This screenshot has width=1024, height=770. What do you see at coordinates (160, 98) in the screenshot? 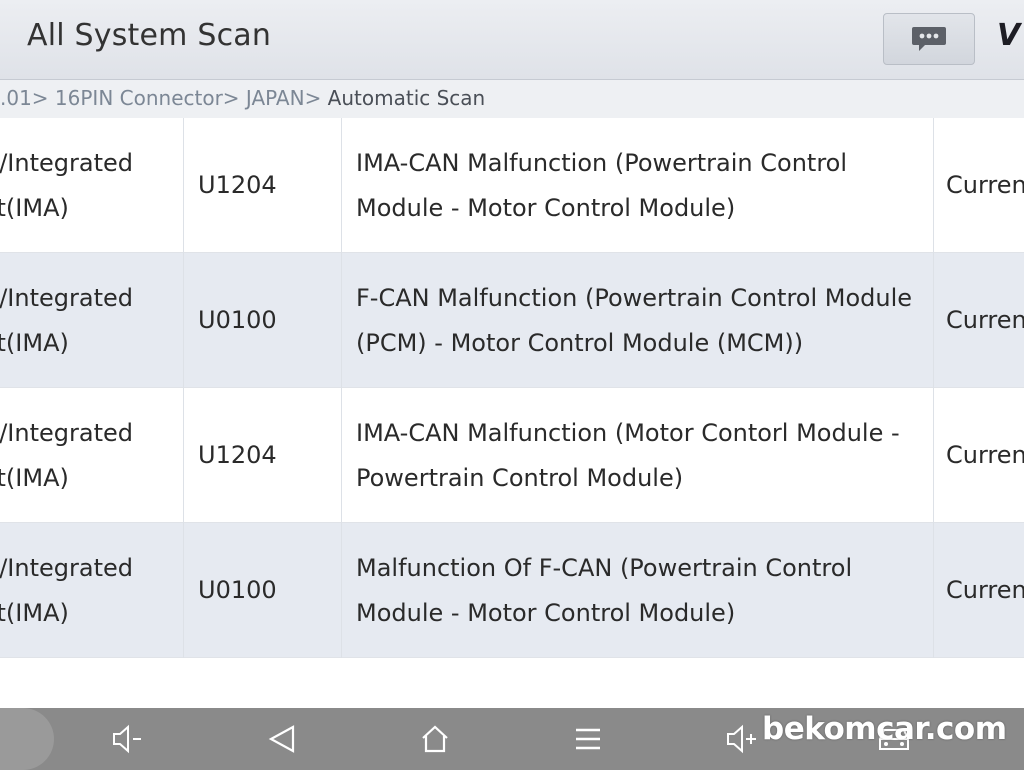
I see `breadcrumb-path: .01> 16PIN Connector> JAPAN>` at bounding box center [160, 98].